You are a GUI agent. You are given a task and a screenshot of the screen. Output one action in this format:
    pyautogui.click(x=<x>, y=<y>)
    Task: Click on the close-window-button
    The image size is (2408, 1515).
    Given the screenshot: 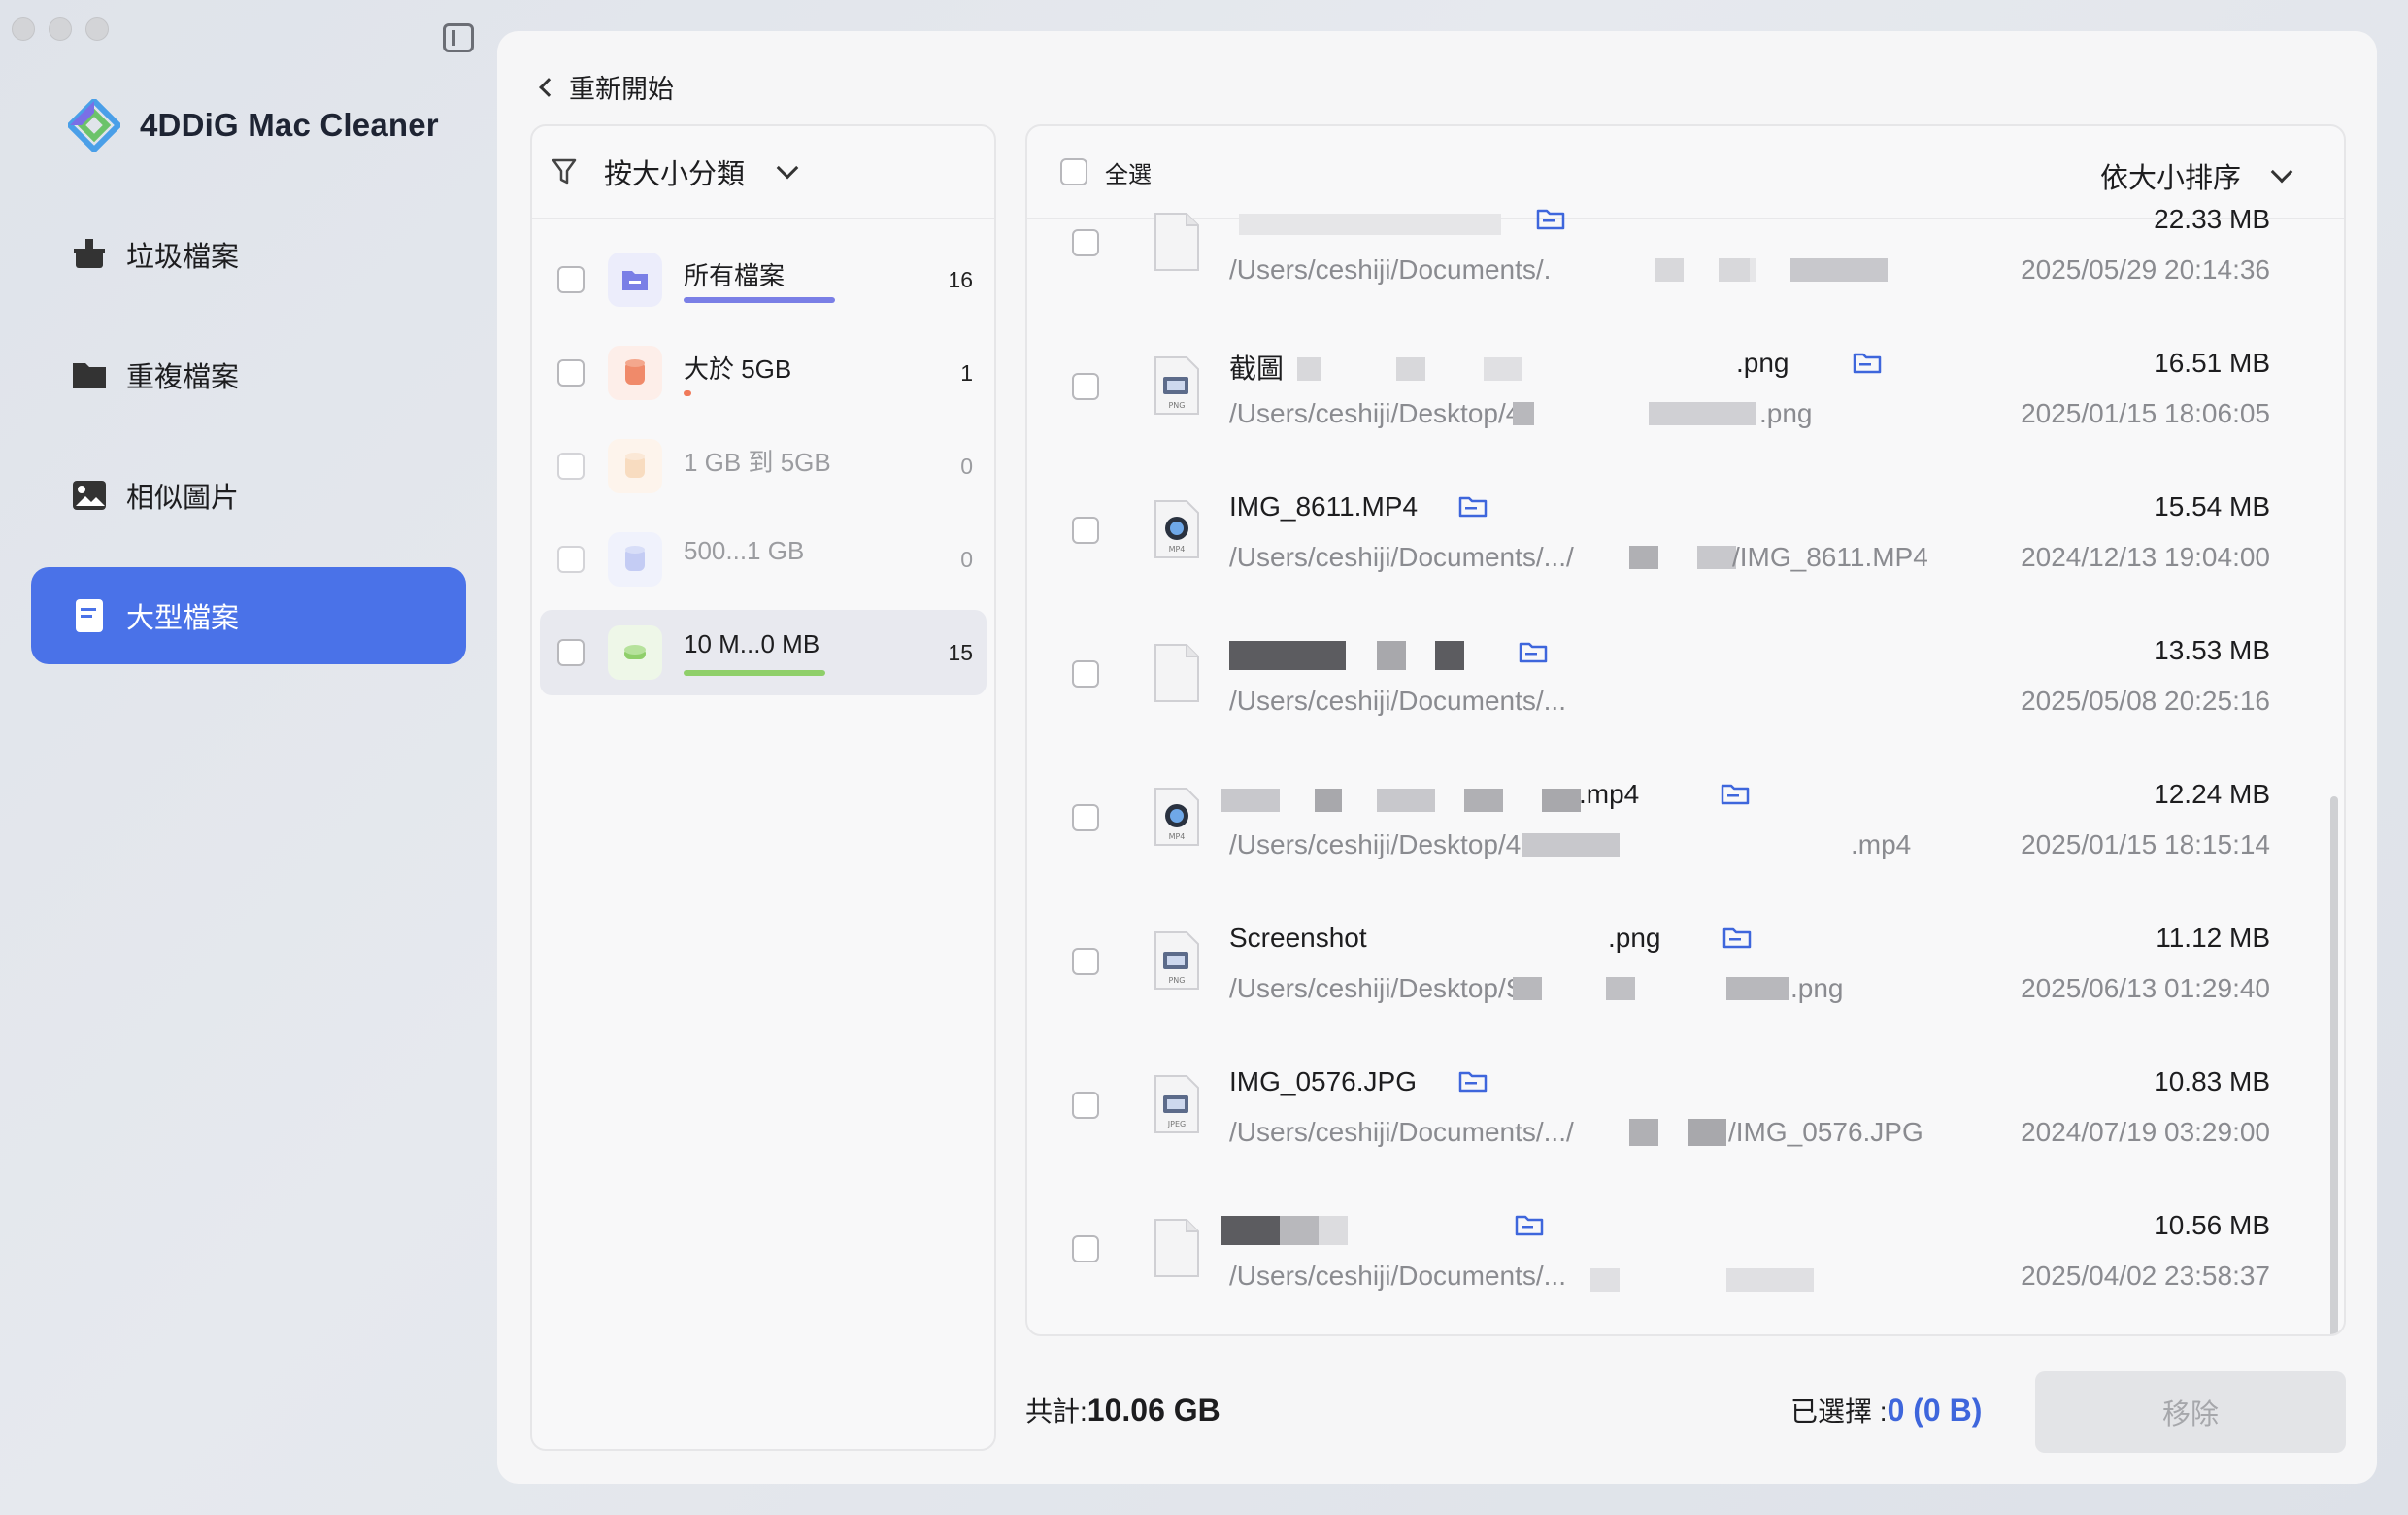 What is the action you would take?
    pyautogui.click(x=24, y=29)
    